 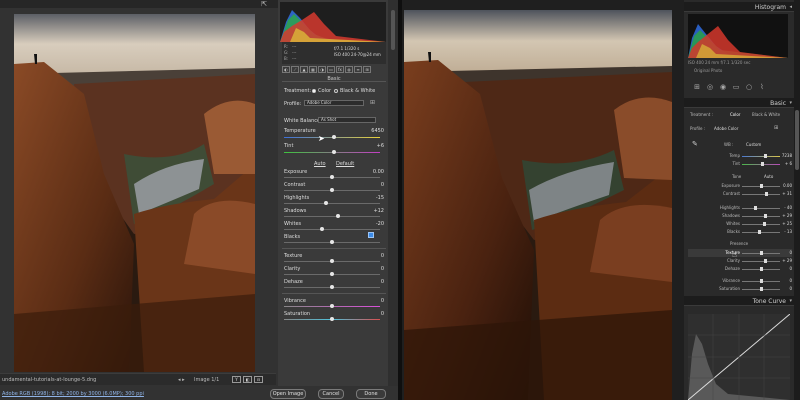 I want to click on white-balance-dropdown: As Shot, so click(x=347, y=120).